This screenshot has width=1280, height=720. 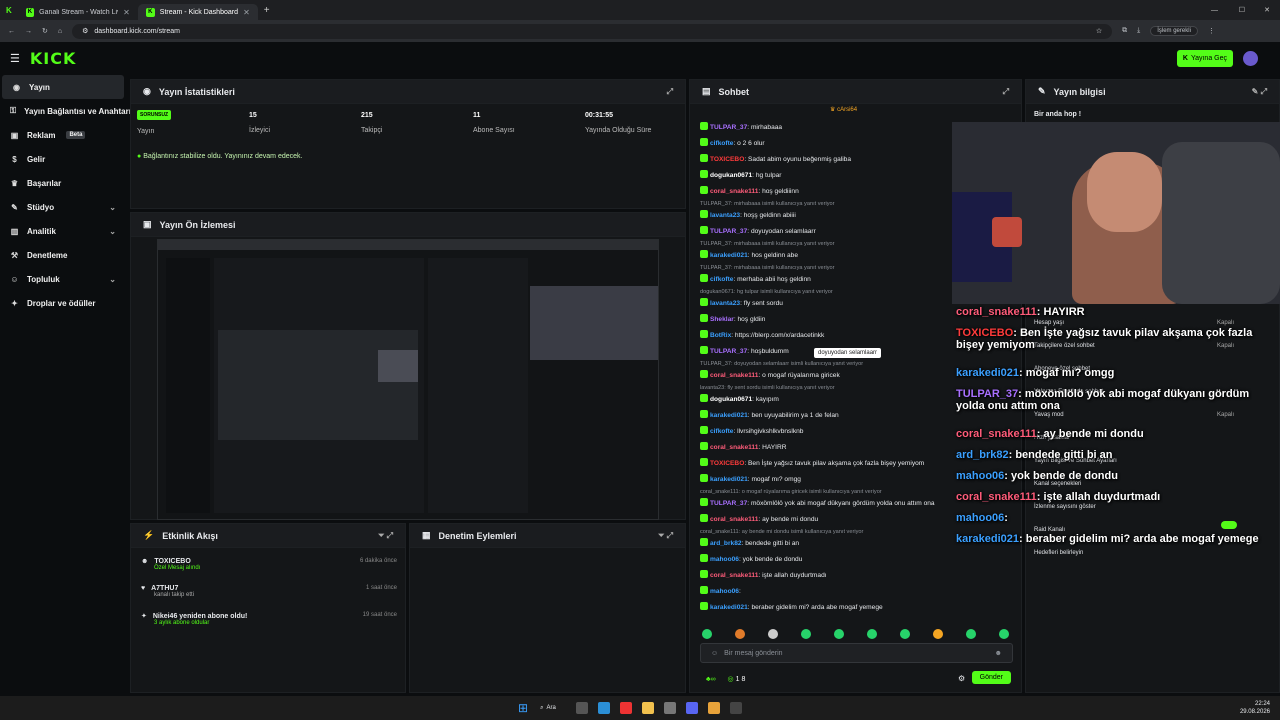 I want to click on user-avatar, so click(x=1250, y=58).